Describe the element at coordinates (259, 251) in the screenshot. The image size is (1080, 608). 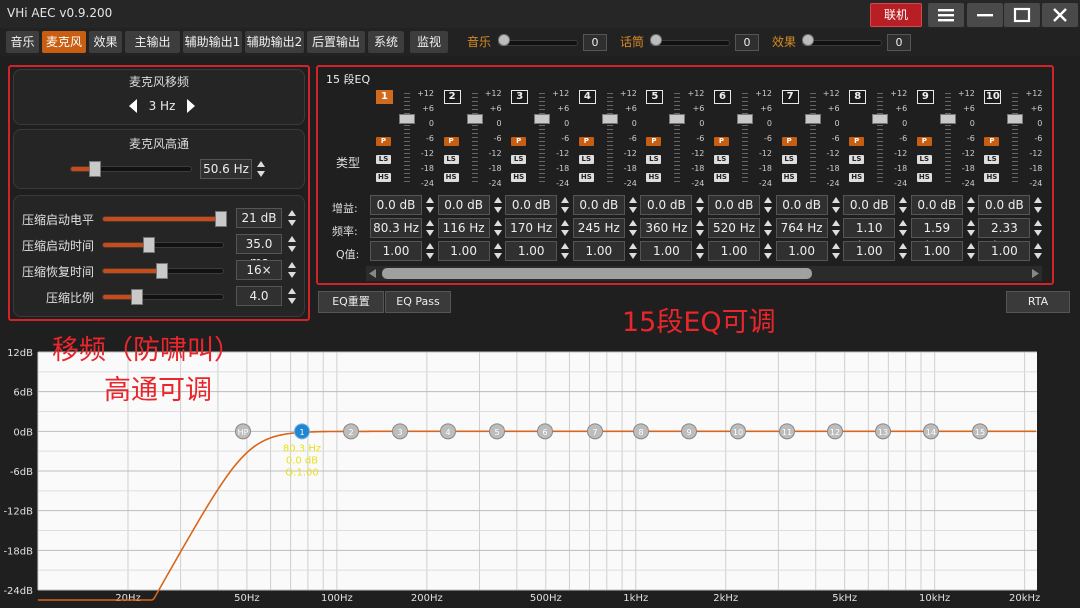
I see `comp-attack-value: 35.0 ms` at that location.